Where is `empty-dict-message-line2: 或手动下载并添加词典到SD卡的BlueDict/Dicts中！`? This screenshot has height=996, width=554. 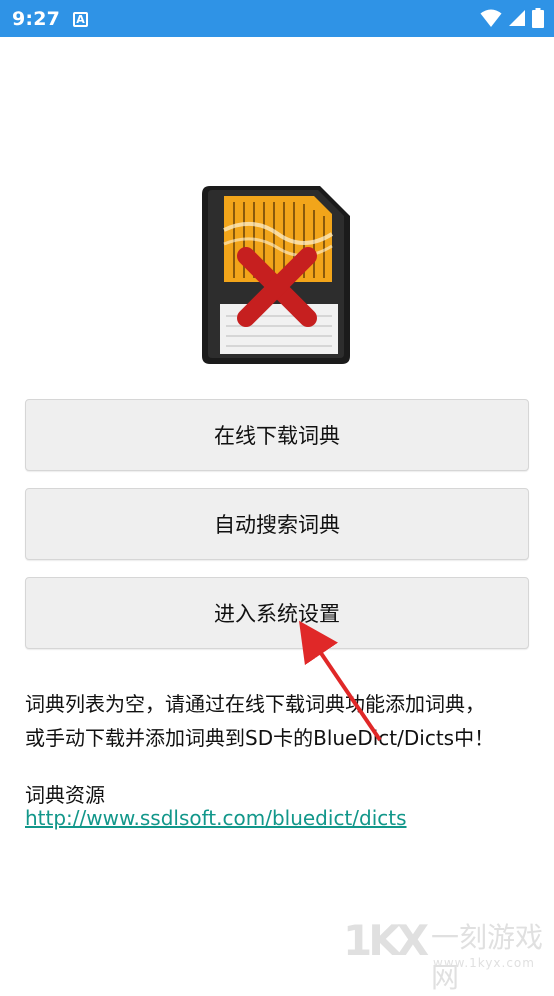 empty-dict-message-line2: 或手动下载并添加词典到SD卡的BlueDict/Dicts中！ is located at coordinates (260, 738).